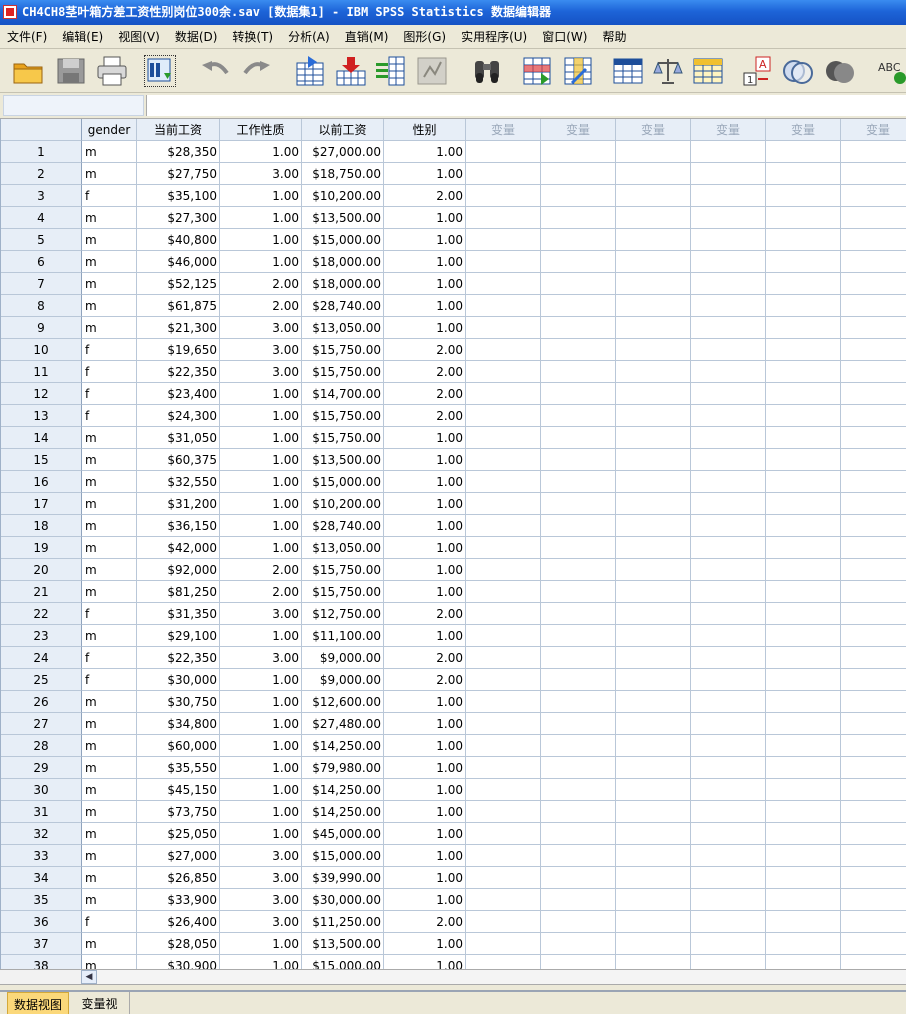 The image size is (906, 1014). Describe the element at coordinates (343, 962) in the screenshot. I see `data-cell: $15,000.00` at that location.